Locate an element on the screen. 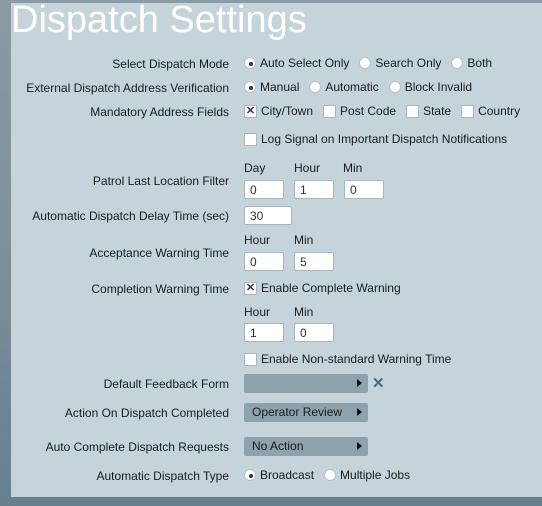 The width and height of the screenshot is (542, 506). patrol-min-input: 0 is located at coordinates (364, 189).